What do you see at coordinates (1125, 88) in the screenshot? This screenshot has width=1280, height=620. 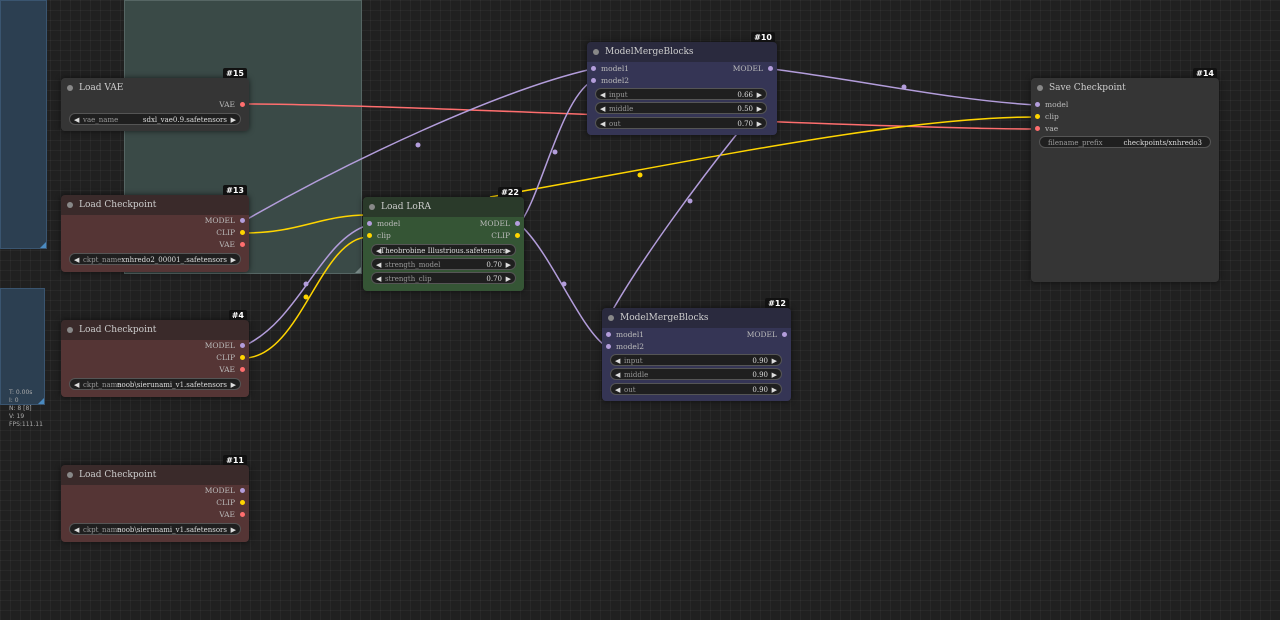 I see `node-title: Save Checkpoint` at bounding box center [1125, 88].